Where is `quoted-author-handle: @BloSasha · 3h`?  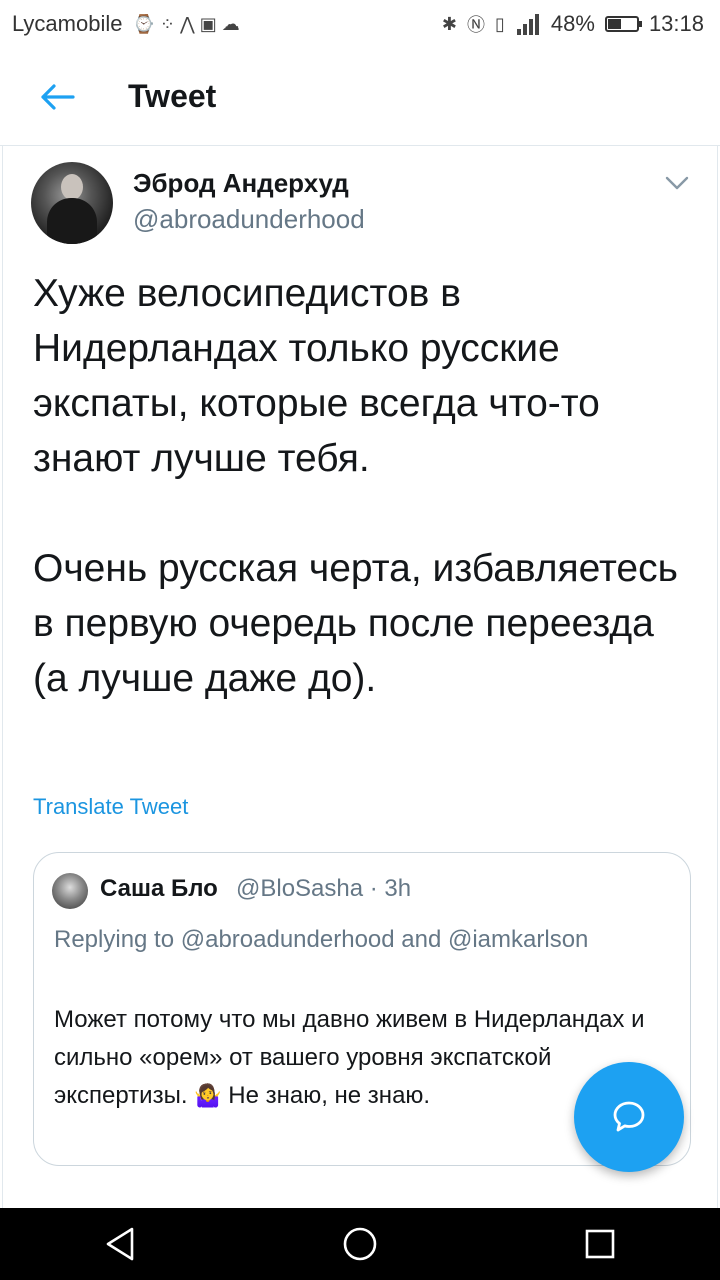 quoted-author-handle: @BloSasha · 3h is located at coordinates (324, 888).